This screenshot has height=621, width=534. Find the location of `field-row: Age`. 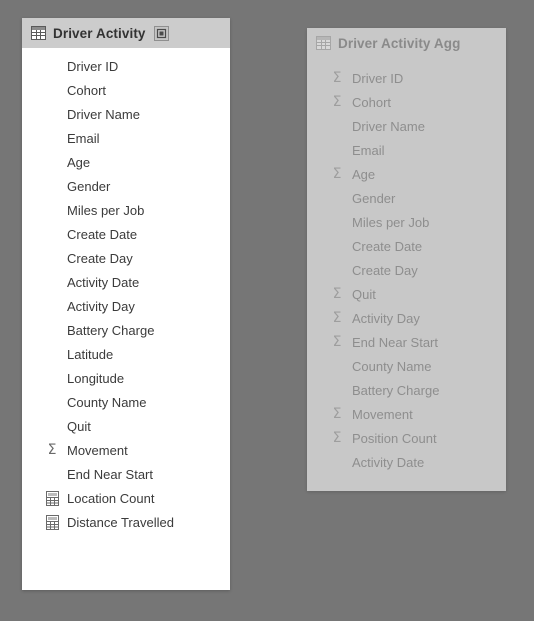

field-row: Age is located at coordinates (126, 162).